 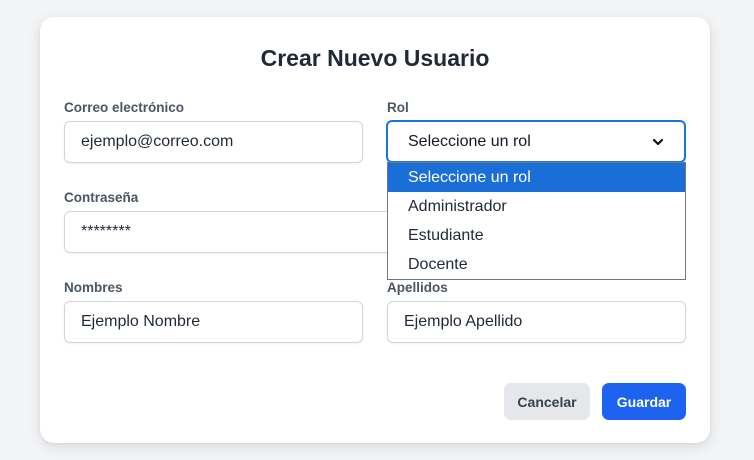 I want to click on password-field: ********, so click(x=234, y=232).